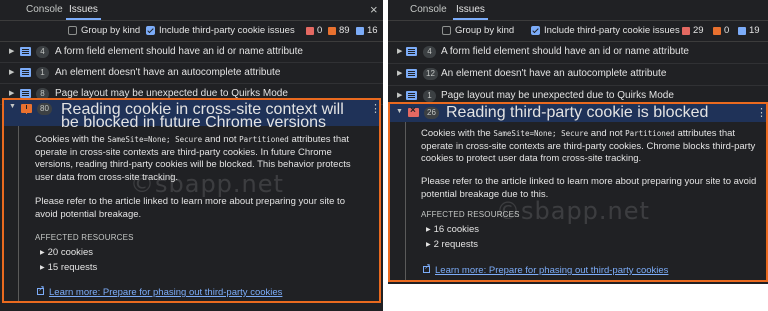  I want to click on affected-requests: ▶ 15 requests, so click(68, 267).